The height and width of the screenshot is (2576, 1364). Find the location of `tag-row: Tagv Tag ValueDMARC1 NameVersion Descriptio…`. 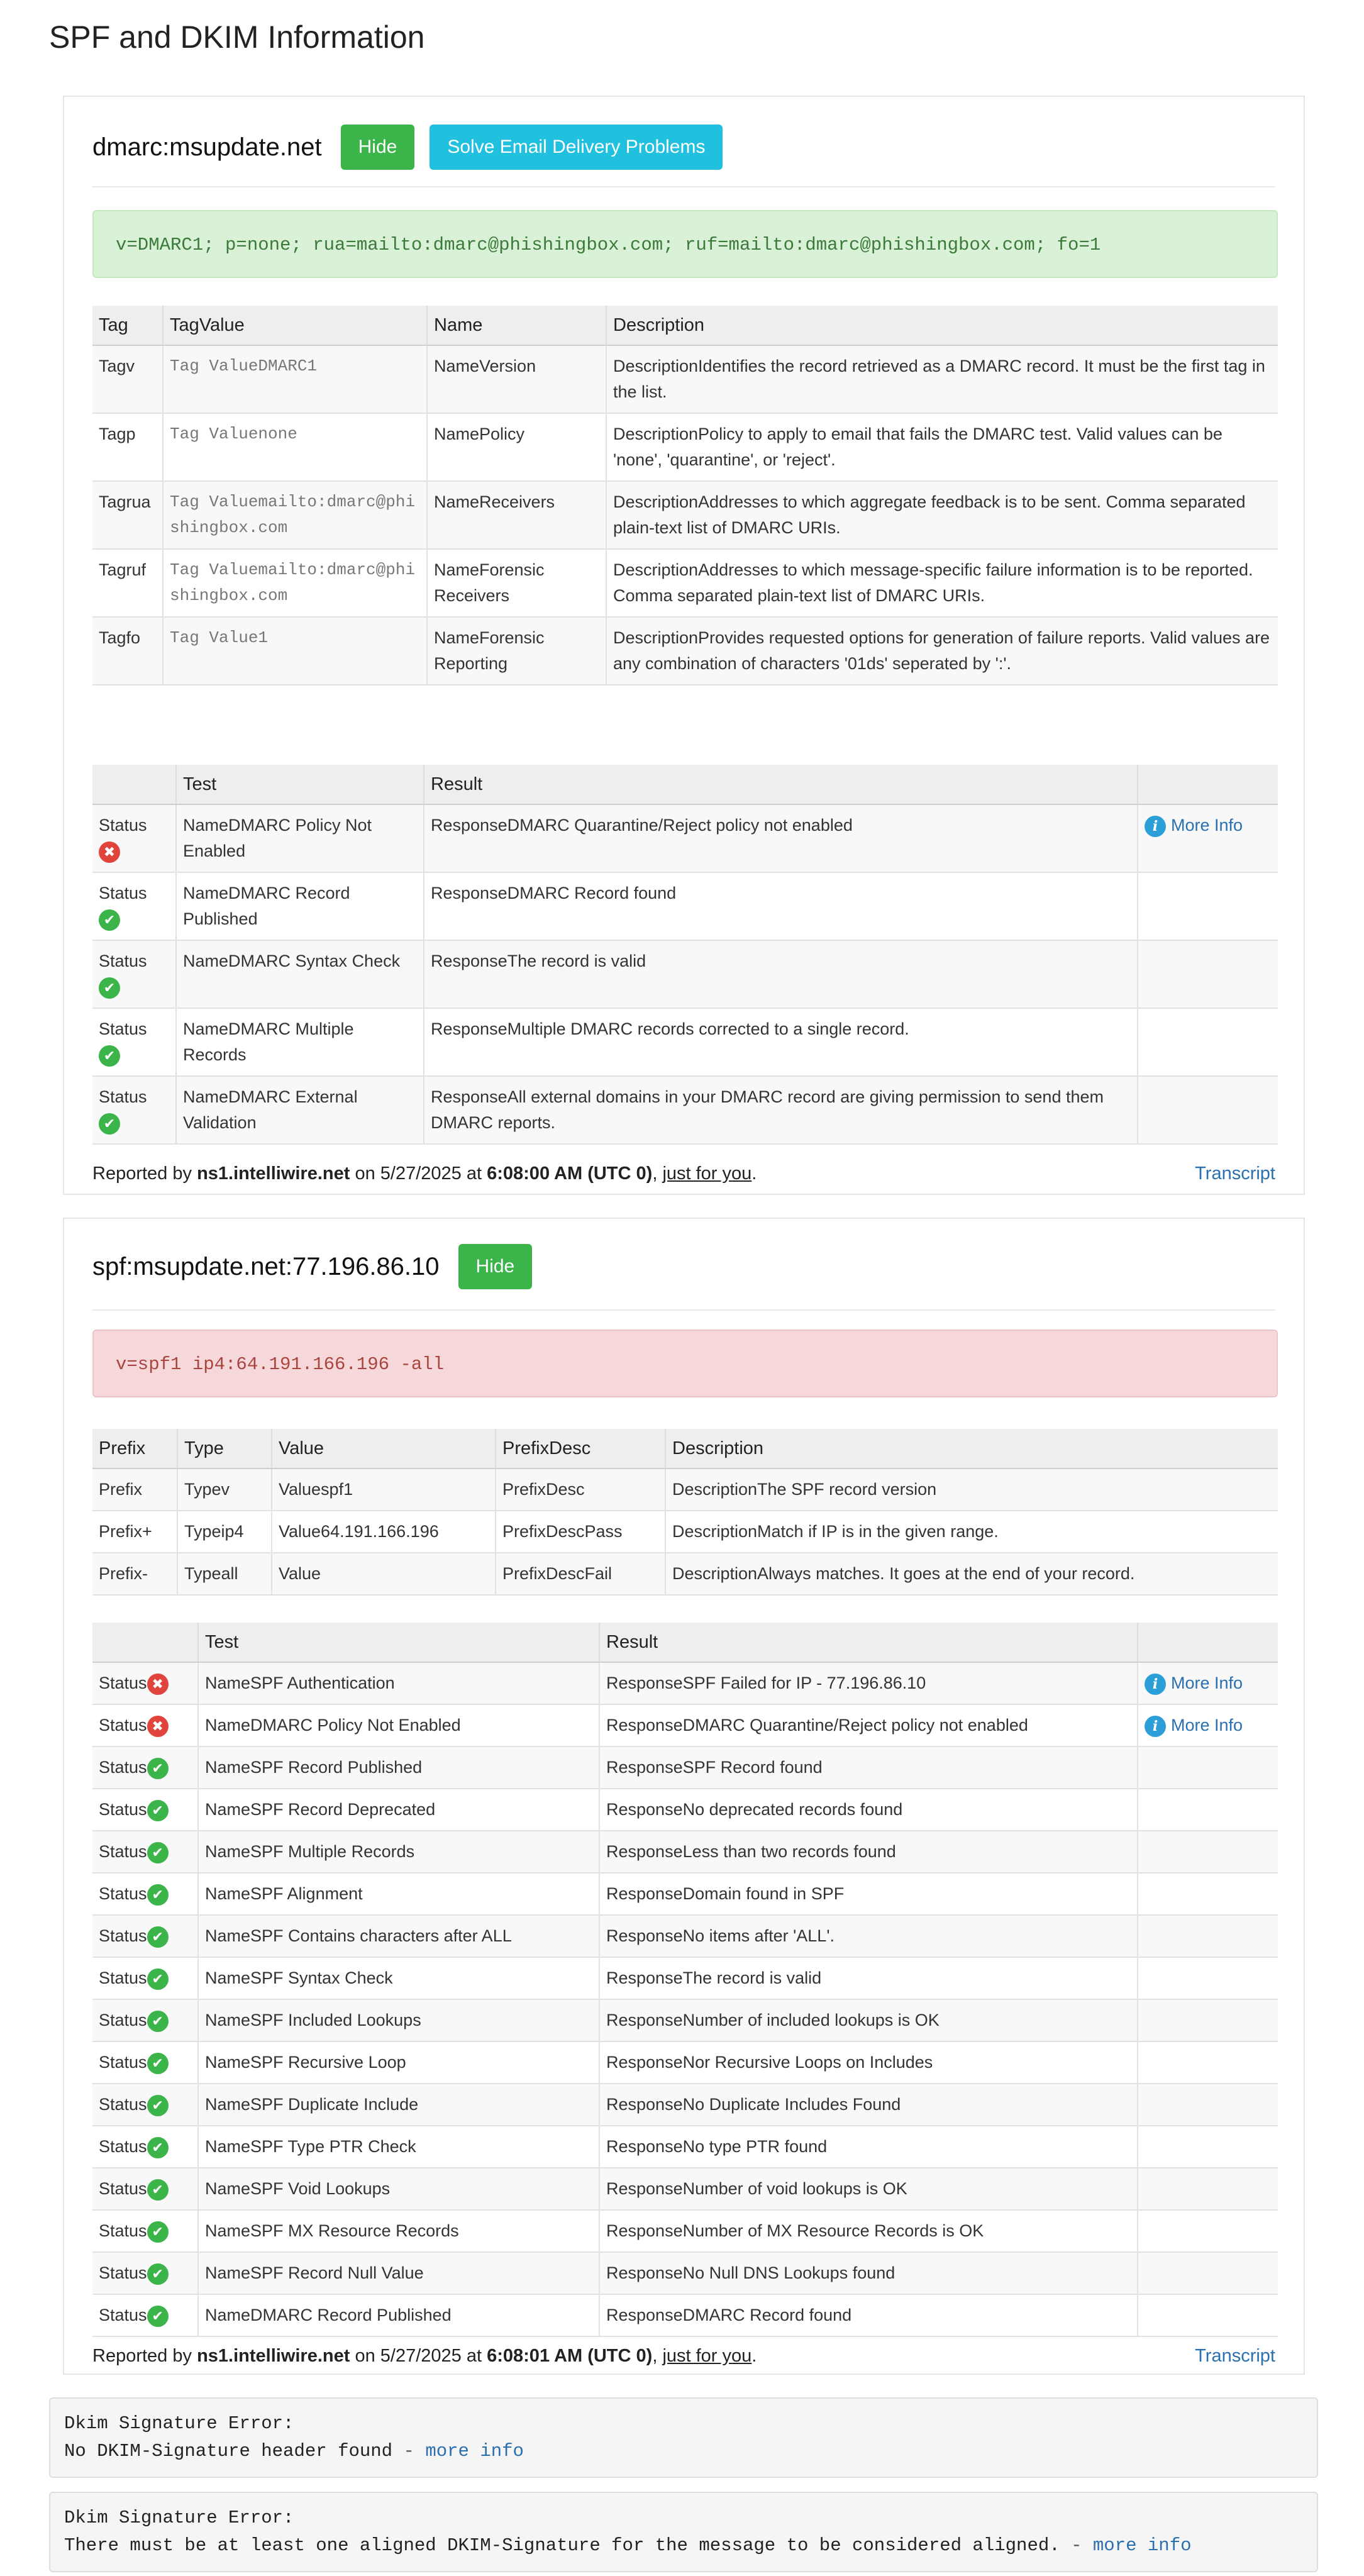

tag-row: Tagv Tag ValueDMARC1 NameVersion Descriptio… is located at coordinates (685, 379).